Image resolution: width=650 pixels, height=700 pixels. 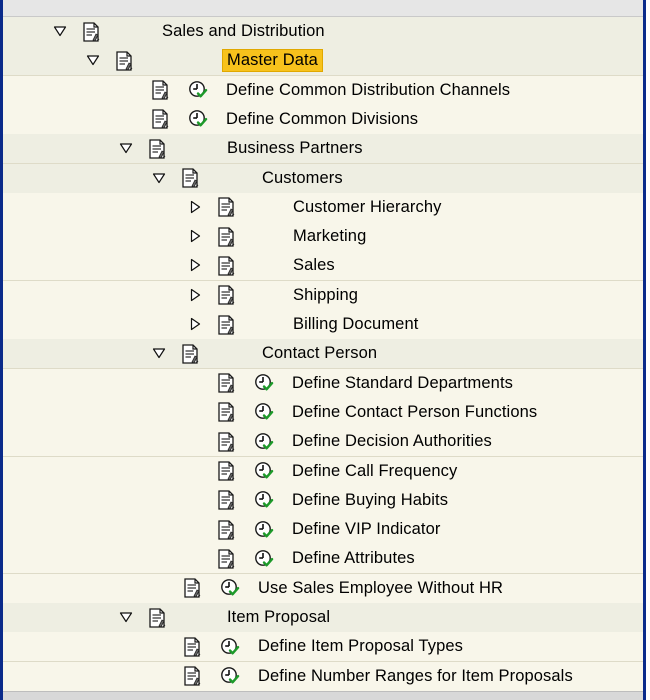 I want to click on tree-node-label-cell: Contact Person, so click(x=319, y=353).